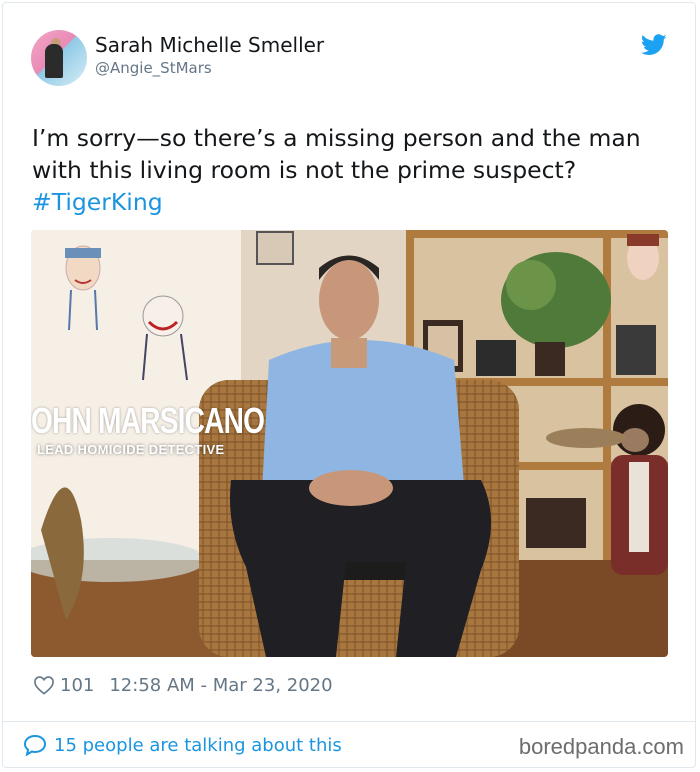 The image size is (700, 772). Describe the element at coordinates (601, 746) in the screenshot. I see `source-watermark: boredpanda.com` at that location.